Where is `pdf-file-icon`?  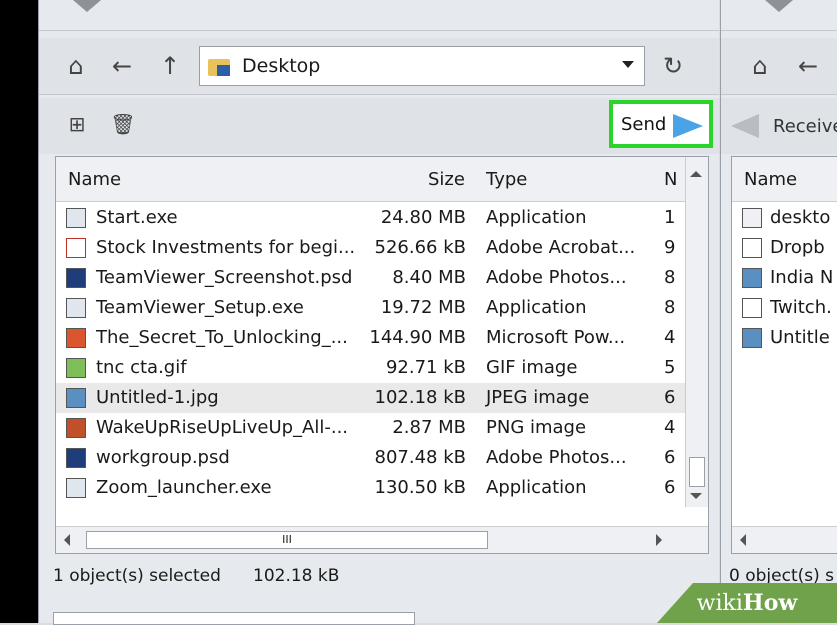 pdf-file-icon is located at coordinates (76, 248).